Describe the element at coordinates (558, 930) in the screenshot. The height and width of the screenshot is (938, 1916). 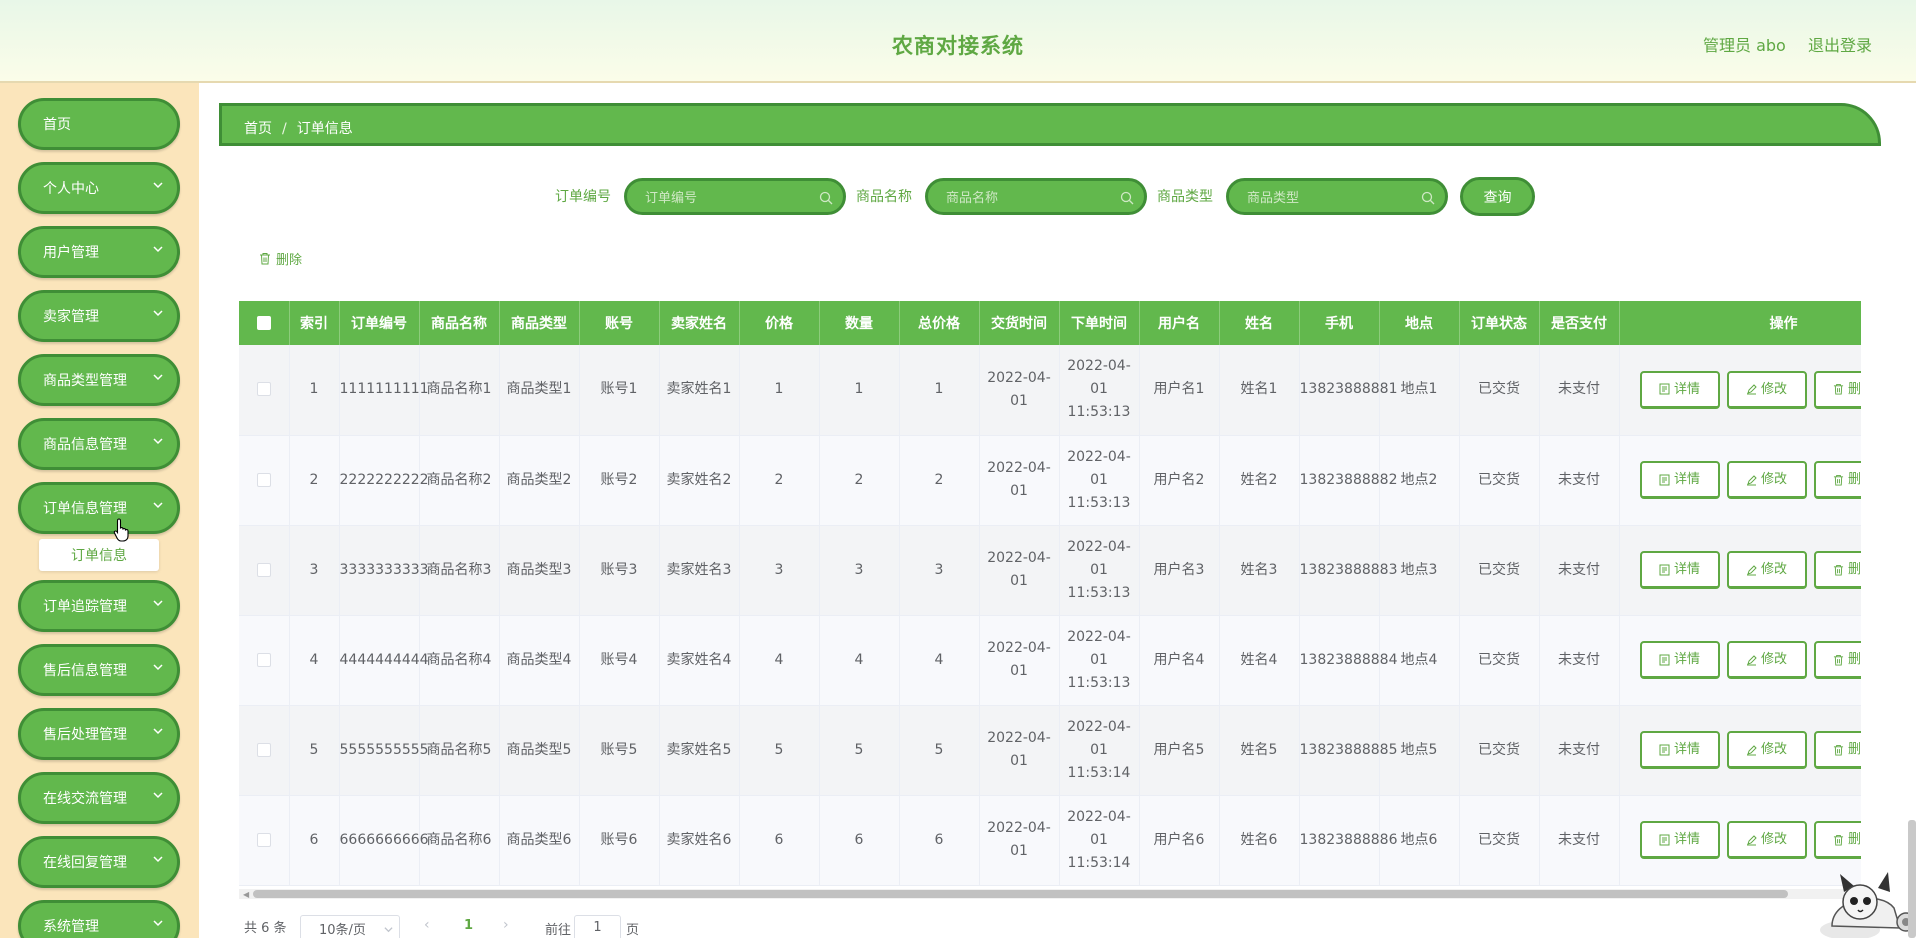
I see `goto-label: 前往` at that location.